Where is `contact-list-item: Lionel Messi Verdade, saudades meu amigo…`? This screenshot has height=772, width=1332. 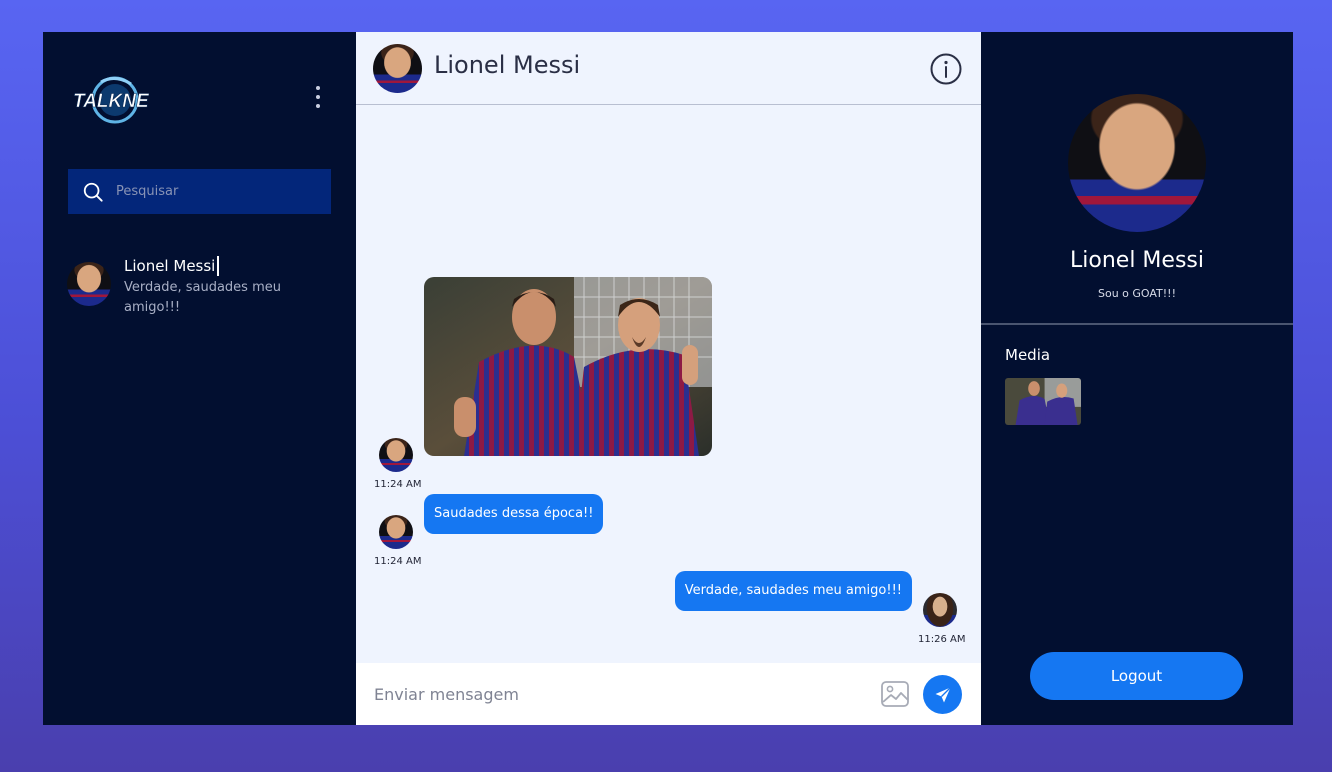
contact-list-item: Lionel Messi Verdade, saudades meu amigo… is located at coordinates (202, 287).